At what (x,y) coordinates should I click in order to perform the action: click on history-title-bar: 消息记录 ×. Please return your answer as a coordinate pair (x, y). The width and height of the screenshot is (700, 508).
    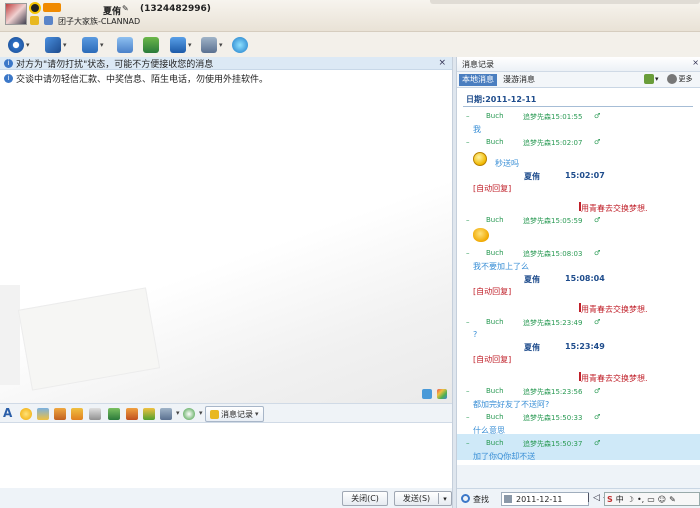
    Looking at the image, I should click on (578, 64).